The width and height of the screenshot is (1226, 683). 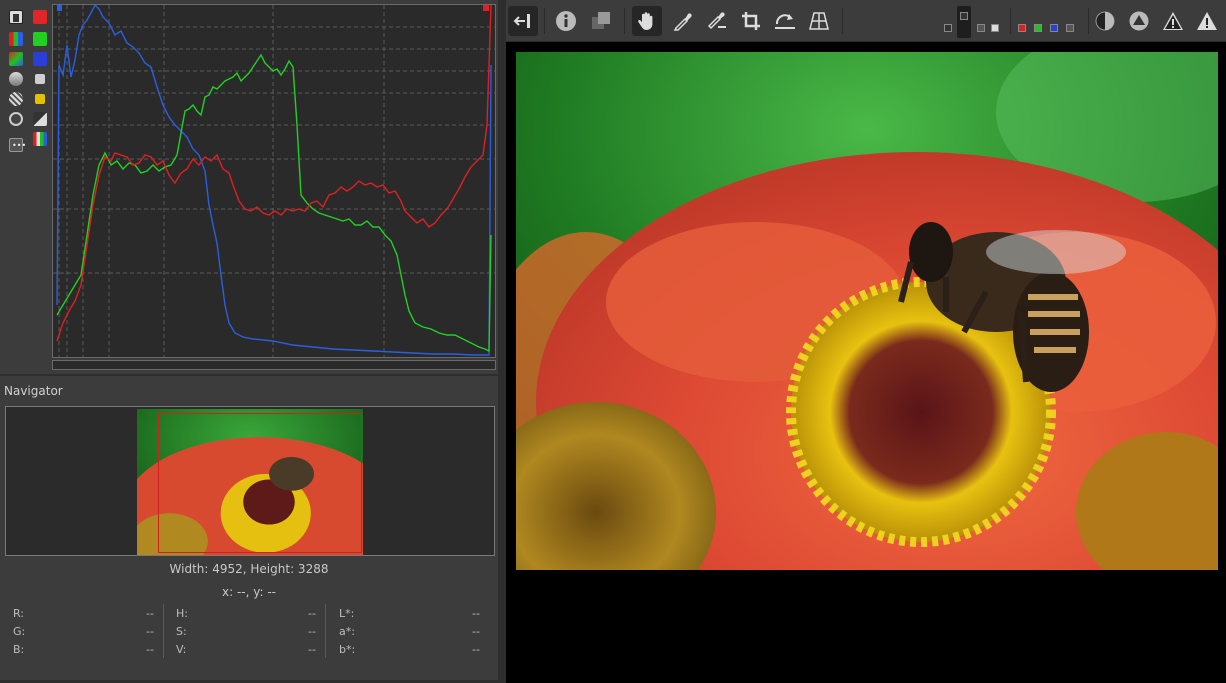 What do you see at coordinates (785, 21) in the screenshot?
I see `straighten-icon` at bounding box center [785, 21].